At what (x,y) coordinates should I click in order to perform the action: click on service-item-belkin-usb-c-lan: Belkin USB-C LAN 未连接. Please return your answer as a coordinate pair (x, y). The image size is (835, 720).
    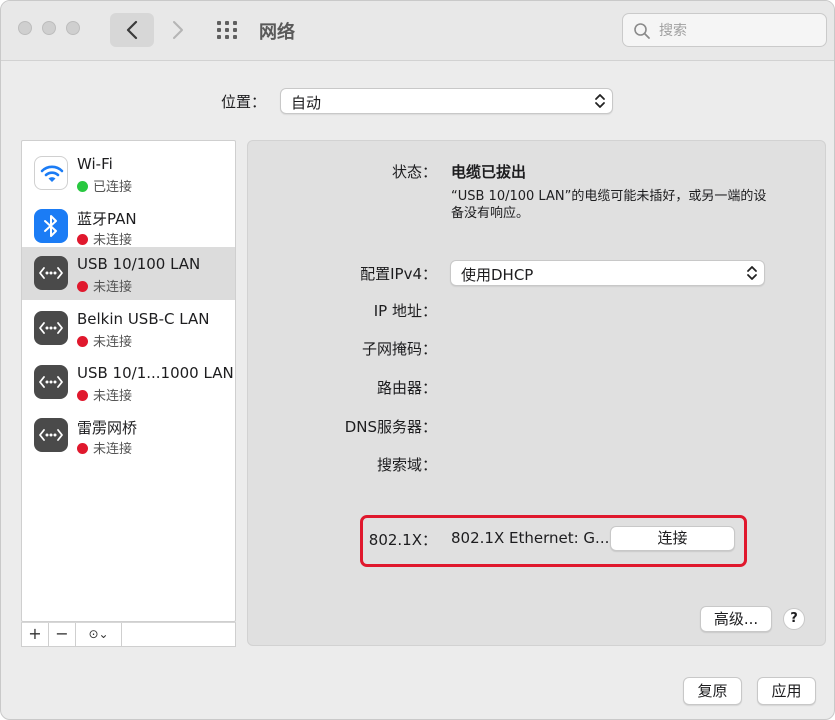
    Looking at the image, I should click on (128, 328).